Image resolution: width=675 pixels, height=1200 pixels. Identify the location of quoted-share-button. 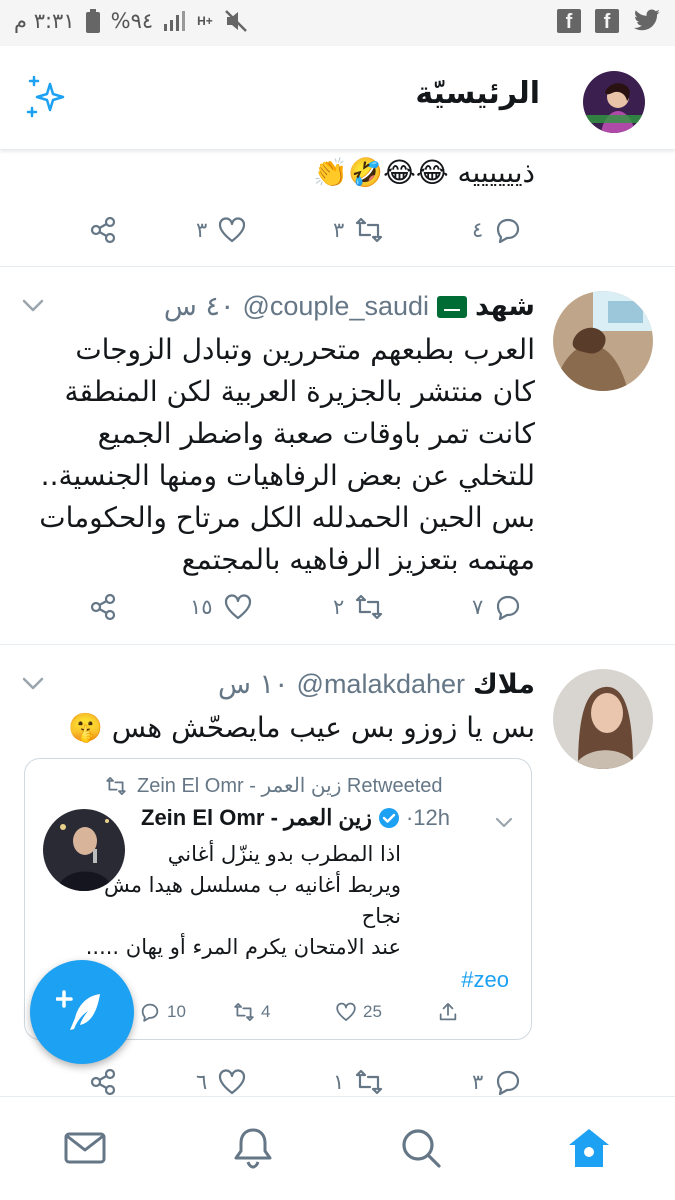
(448, 1012).